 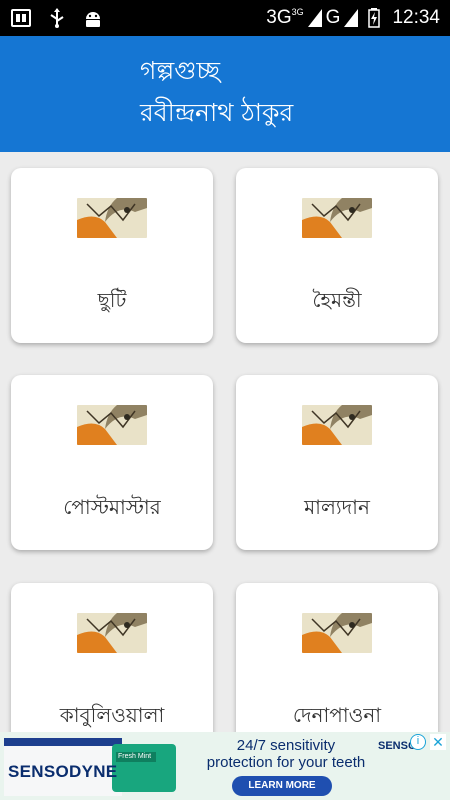 What do you see at coordinates (337, 462) in the screenshot?
I see `story-card: মাল্যদান` at bounding box center [337, 462].